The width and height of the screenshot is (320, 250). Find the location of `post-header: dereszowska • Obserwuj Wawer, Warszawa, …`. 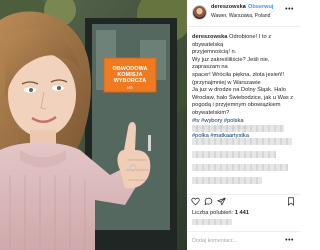

post-header: dereszowska • Obserwuj Wawer, Warszawa, … is located at coordinates (243, 13).